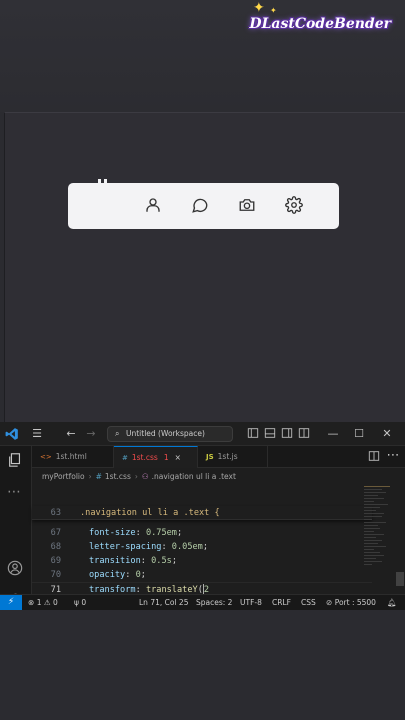  Describe the element at coordinates (170, 434) in the screenshot. I see `command-center-search: ⌕ Untitled (Workspace)` at that location.